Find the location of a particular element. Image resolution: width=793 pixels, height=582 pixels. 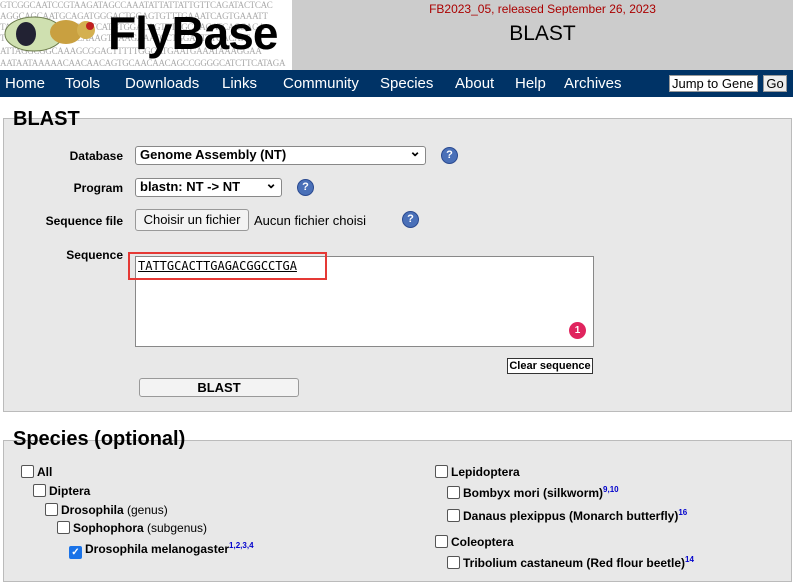

reference-links: 1,2,3,4 is located at coordinates (241, 545).